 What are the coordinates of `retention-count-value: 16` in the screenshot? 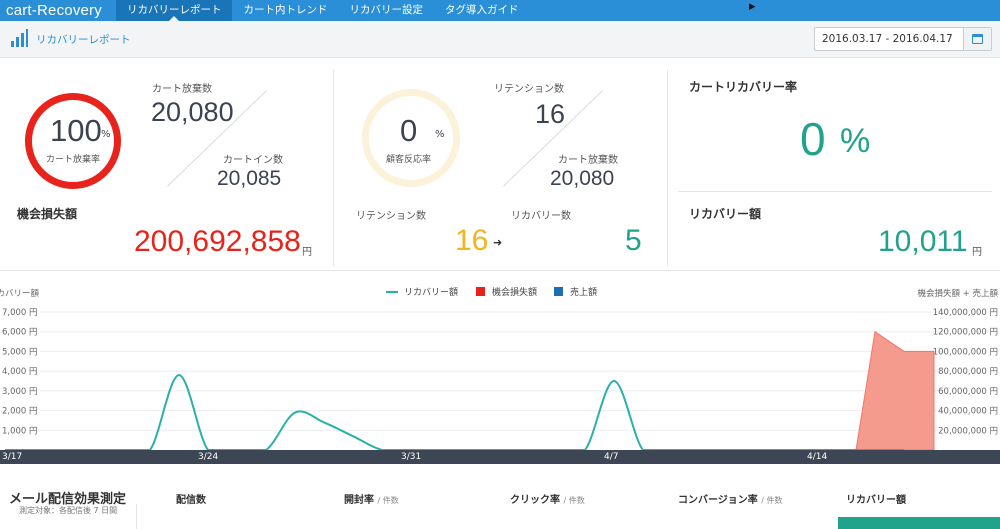 It's located at (550, 114).